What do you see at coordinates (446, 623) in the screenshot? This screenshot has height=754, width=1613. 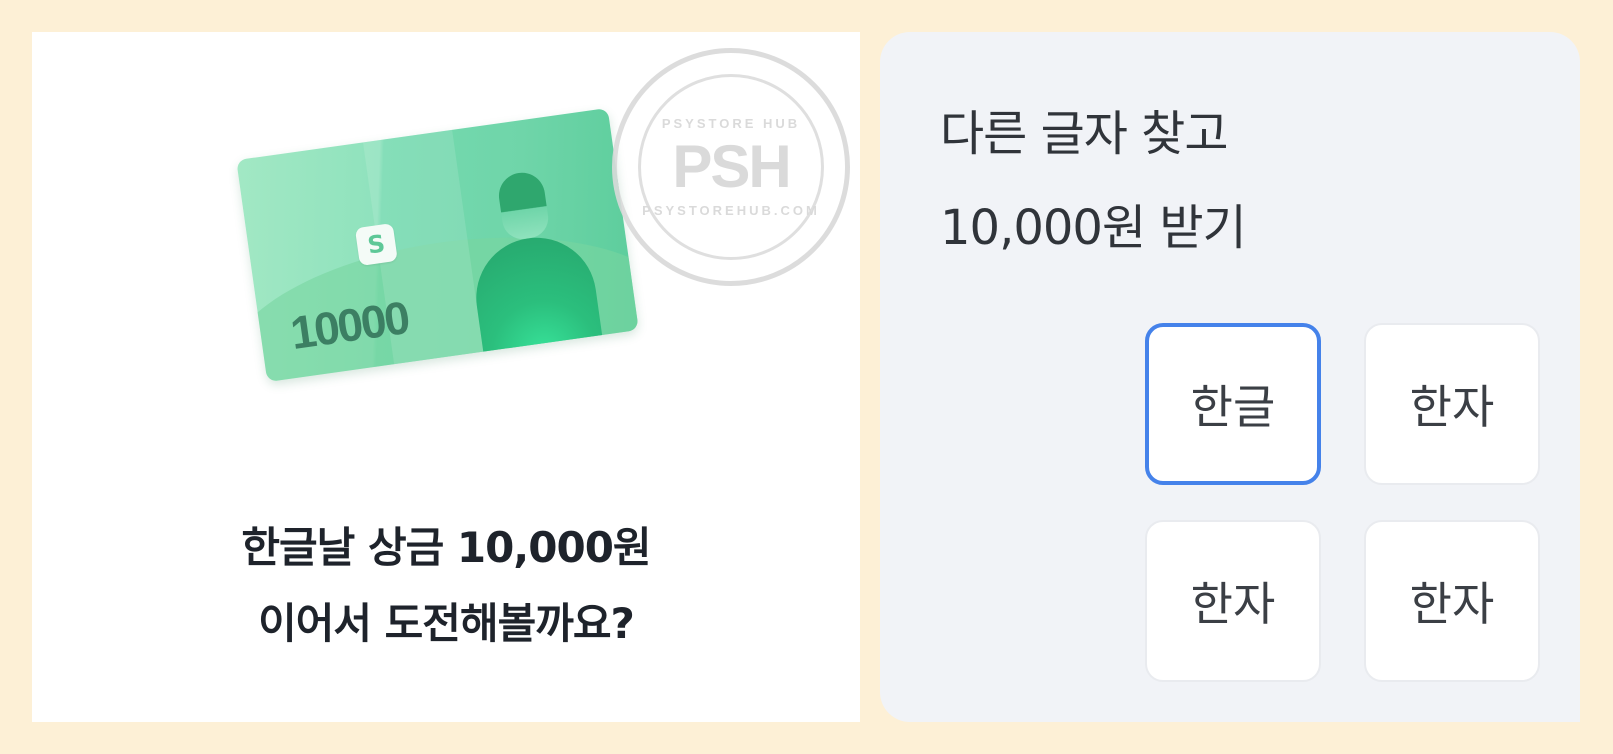 I see `headline-line-2: 이어서 도전해볼까요?` at bounding box center [446, 623].